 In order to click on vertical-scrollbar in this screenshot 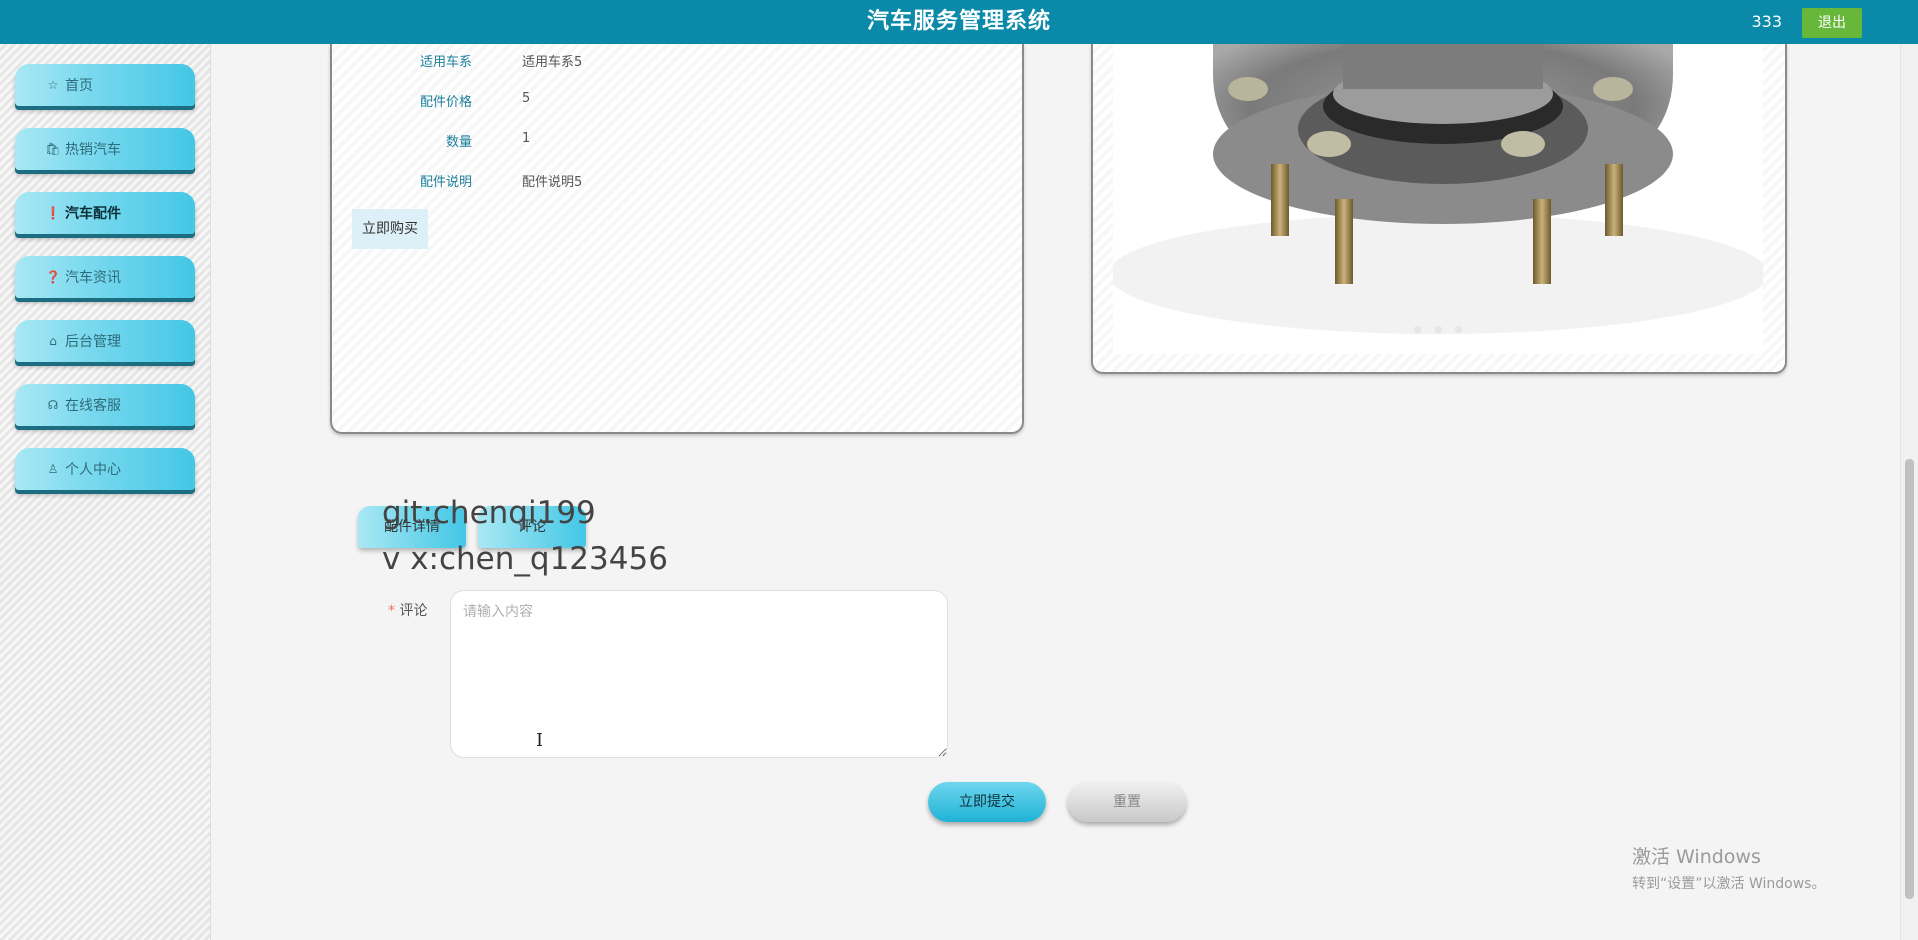, I will do `click(1909, 492)`.